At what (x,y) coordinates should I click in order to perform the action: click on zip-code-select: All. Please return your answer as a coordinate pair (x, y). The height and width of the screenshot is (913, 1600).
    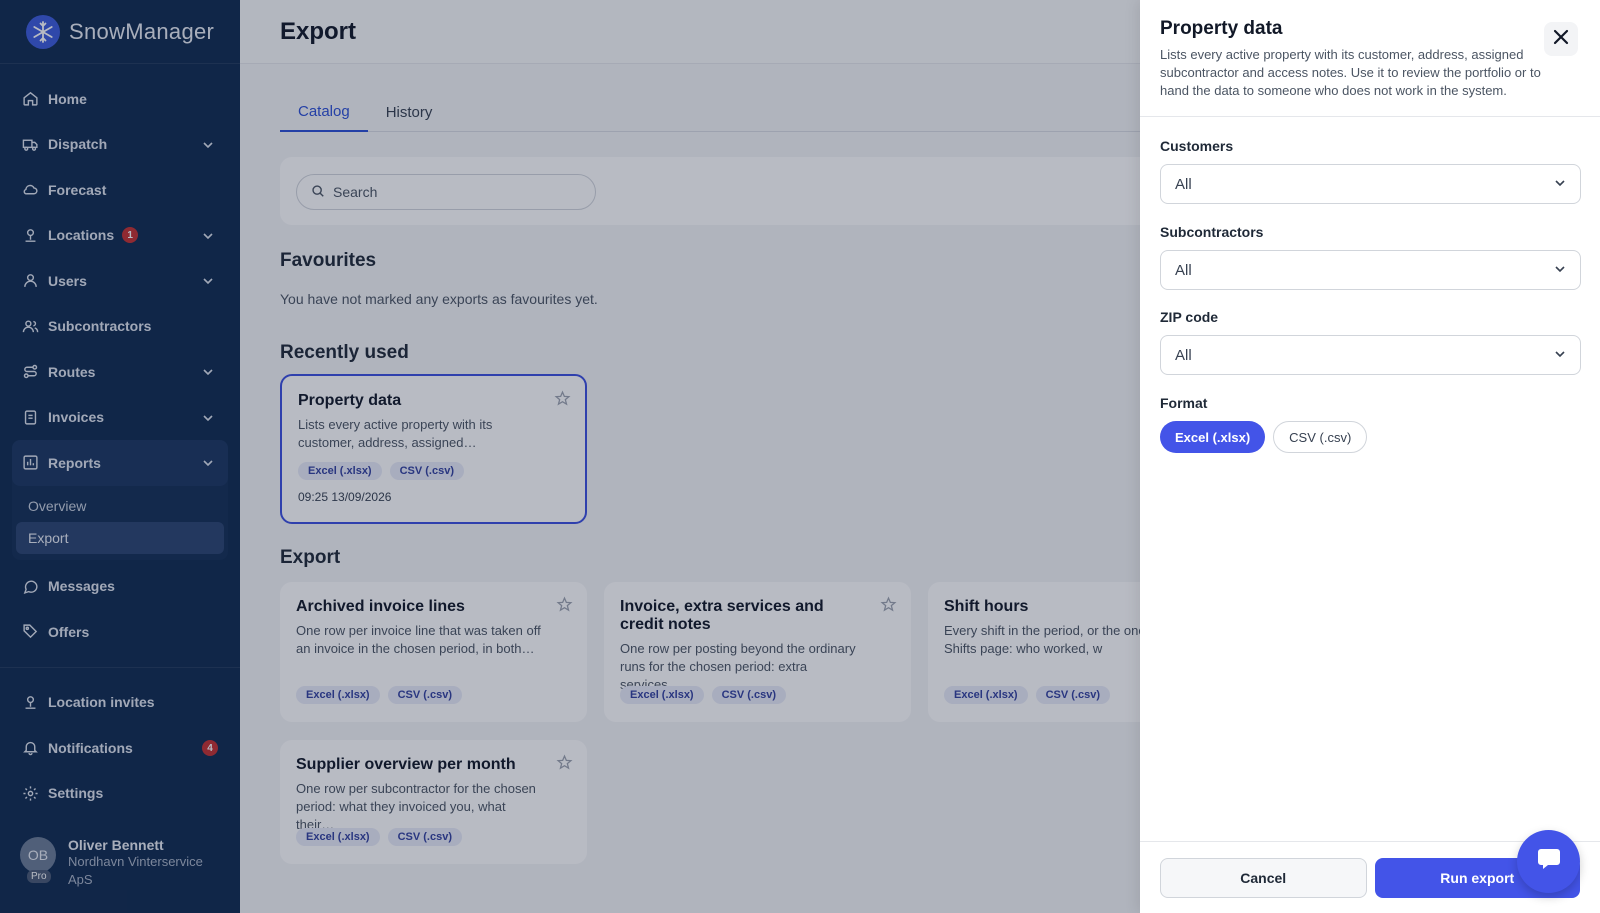
    Looking at the image, I should click on (1370, 355).